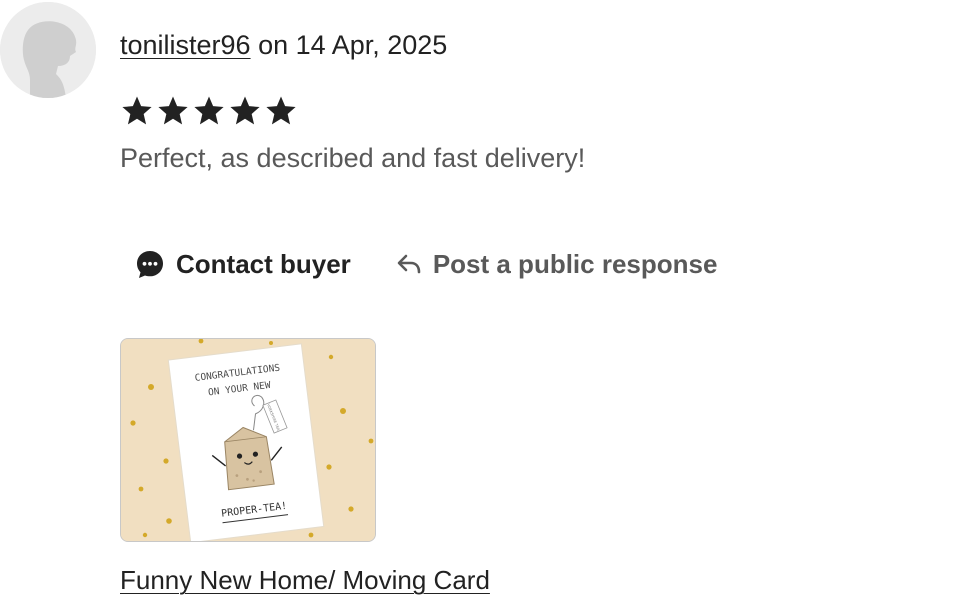 The height and width of the screenshot is (602, 972). Describe the element at coordinates (185, 45) in the screenshot. I see `reviewer-username-link: tonilister96` at that location.